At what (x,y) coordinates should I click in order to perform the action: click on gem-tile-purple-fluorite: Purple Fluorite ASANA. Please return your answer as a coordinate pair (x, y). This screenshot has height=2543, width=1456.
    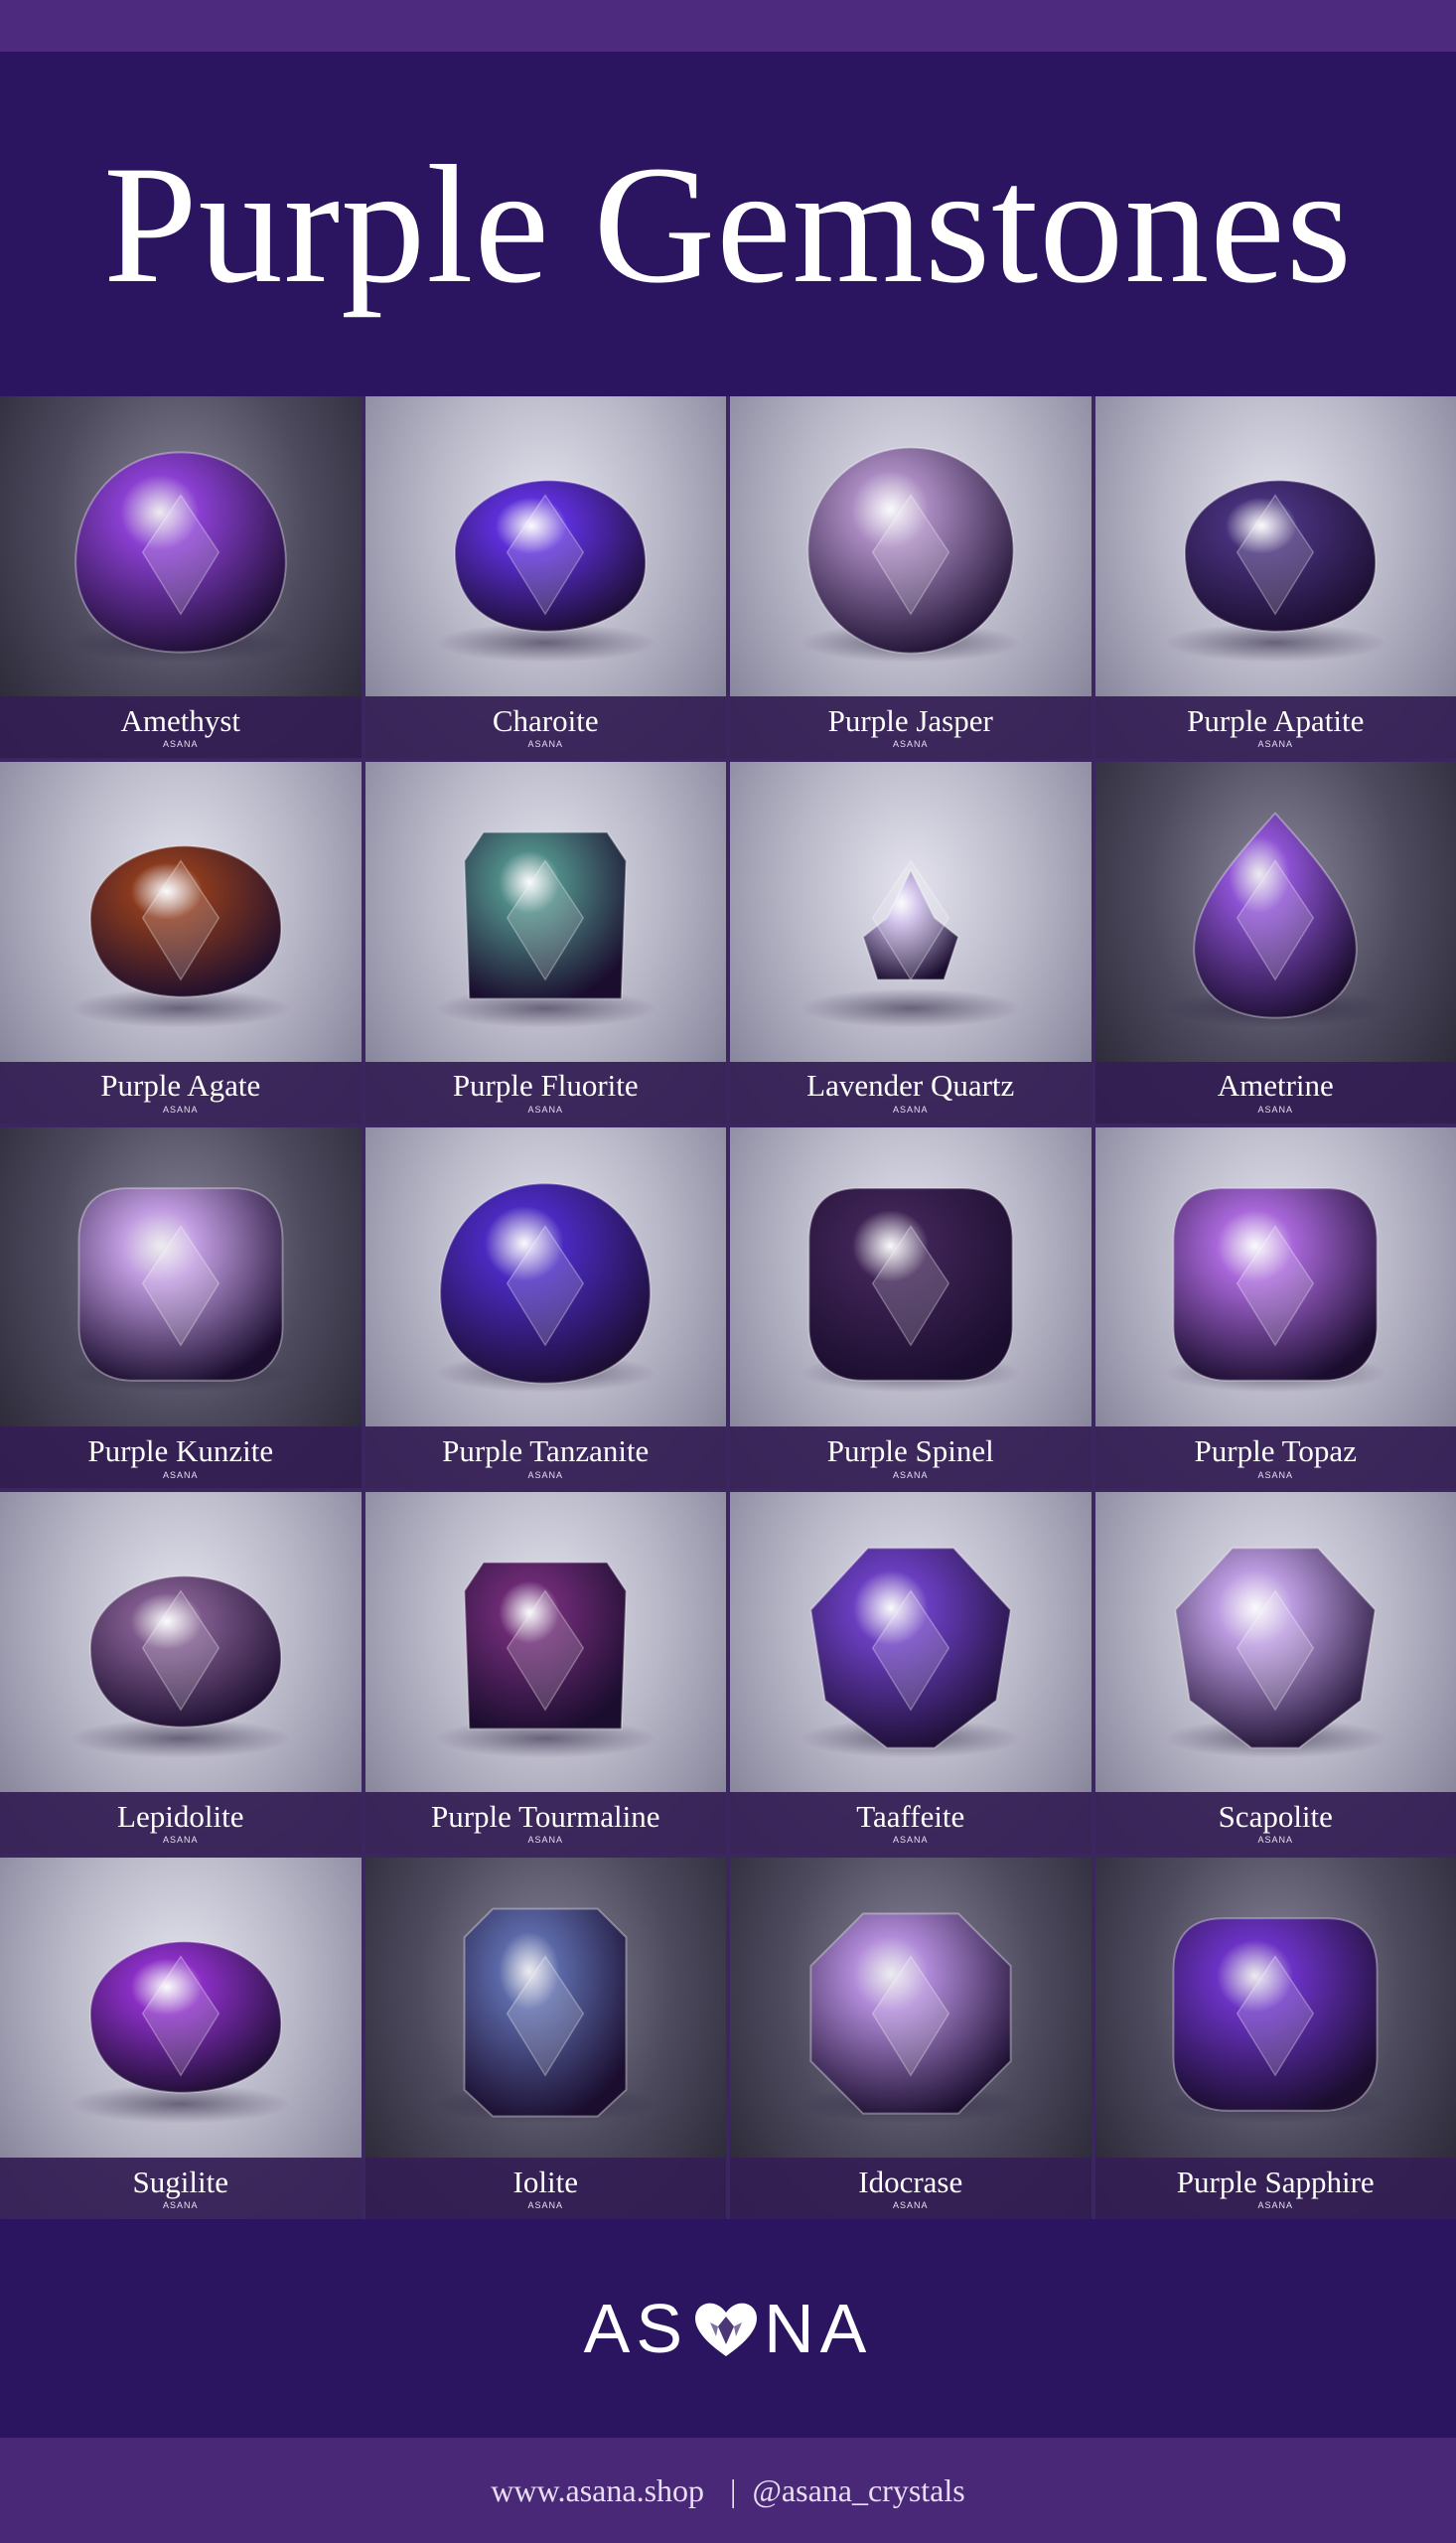
    Looking at the image, I should click on (545, 942).